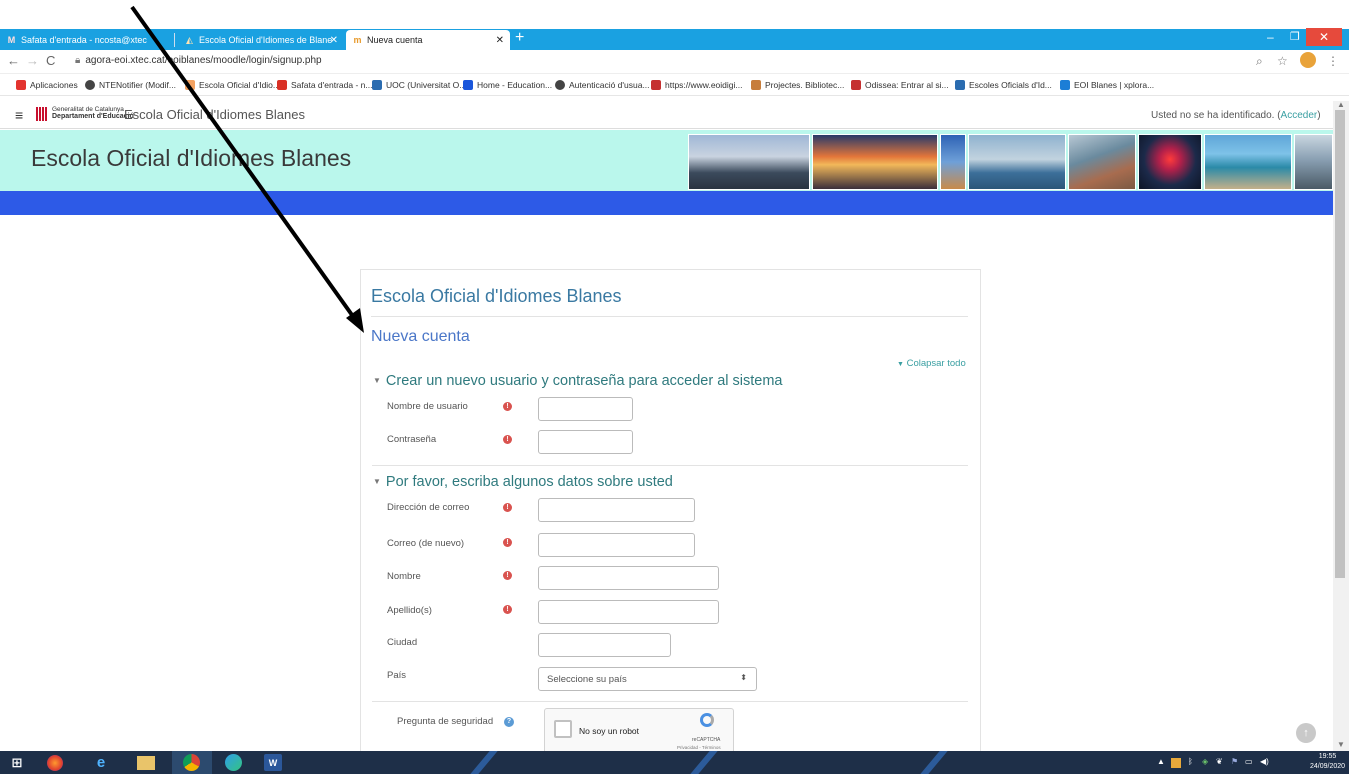 This screenshot has height=774, width=1349. What do you see at coordinates (1306, 733) in the screenshot?
I see `back-to-top-icon: ↑` at bounding box center [1306, 733].